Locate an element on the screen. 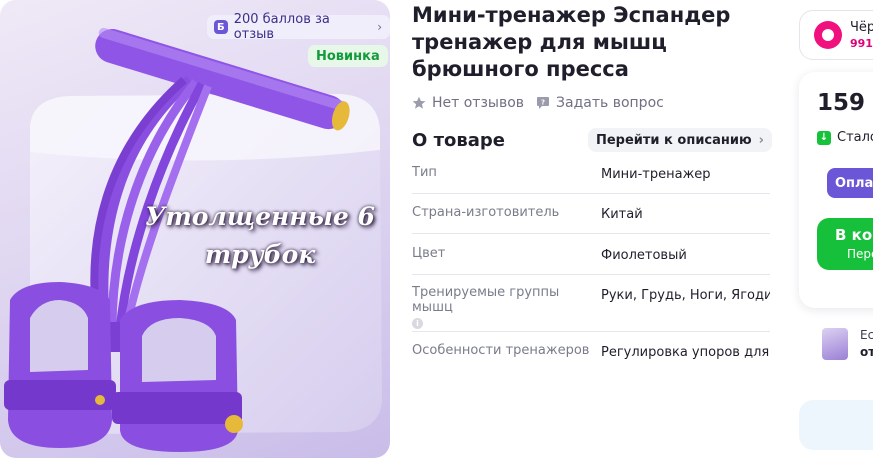 The width and height of the screenshot is (873, 458). spec-name: Тренируемые группы мышц i is located at coordinates (506, 308).